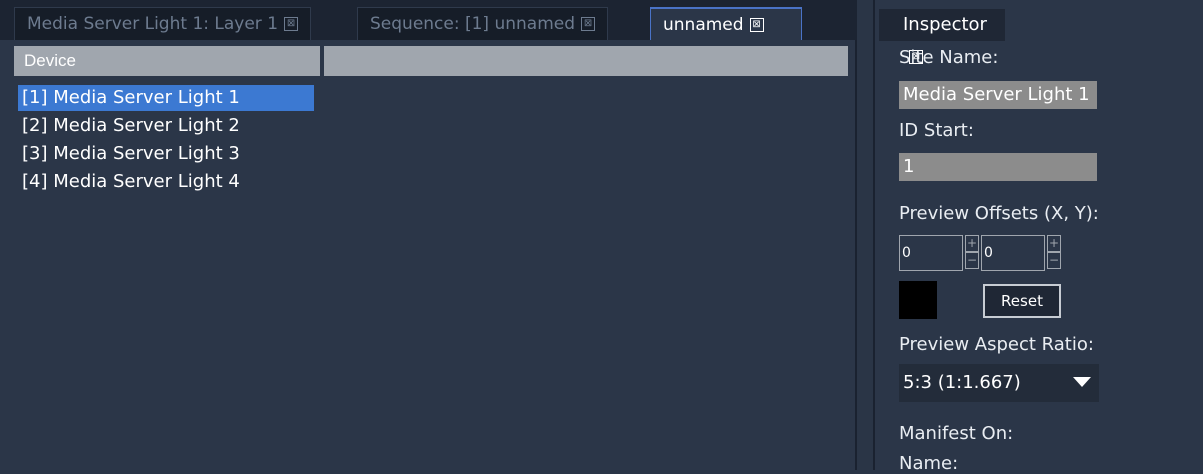  I want to click on reset-button: Reset, so click(1022, 301).